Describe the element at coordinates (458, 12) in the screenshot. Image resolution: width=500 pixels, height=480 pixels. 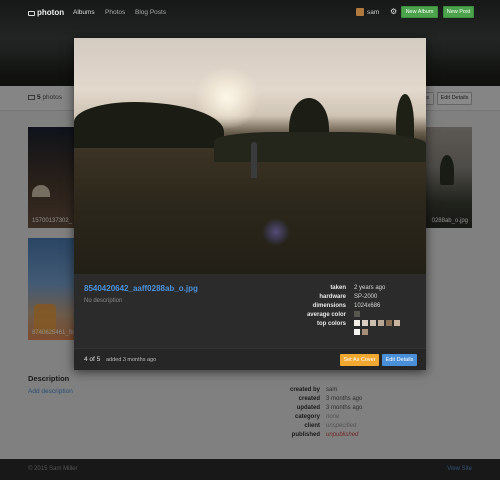
I see `new-post-button: New Post` at that location.